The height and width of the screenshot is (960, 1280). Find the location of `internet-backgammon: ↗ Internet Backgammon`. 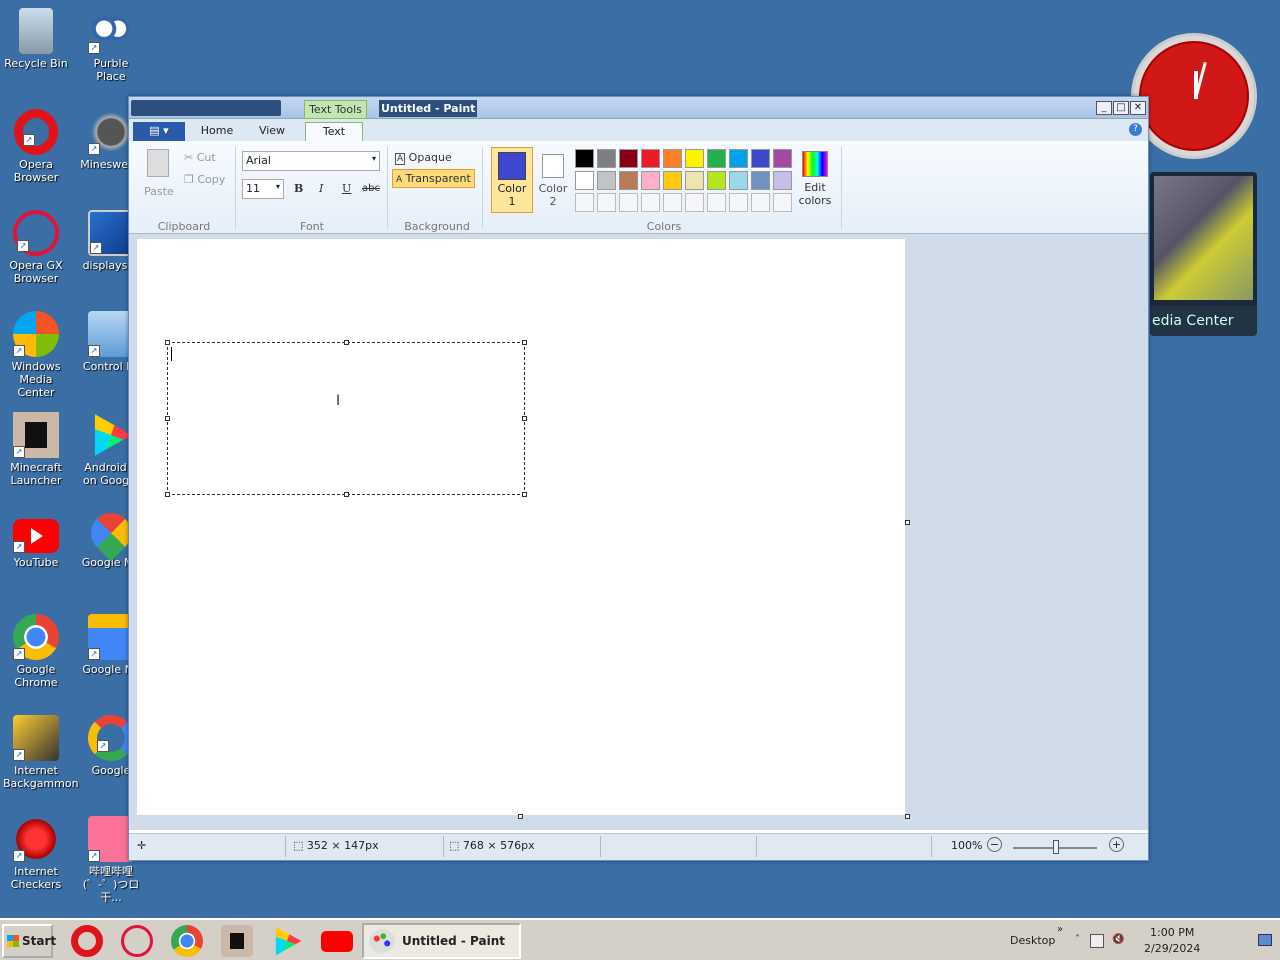

internet-backgammon: ↗ Internet Backgammon is located at coordinates (41, 752).